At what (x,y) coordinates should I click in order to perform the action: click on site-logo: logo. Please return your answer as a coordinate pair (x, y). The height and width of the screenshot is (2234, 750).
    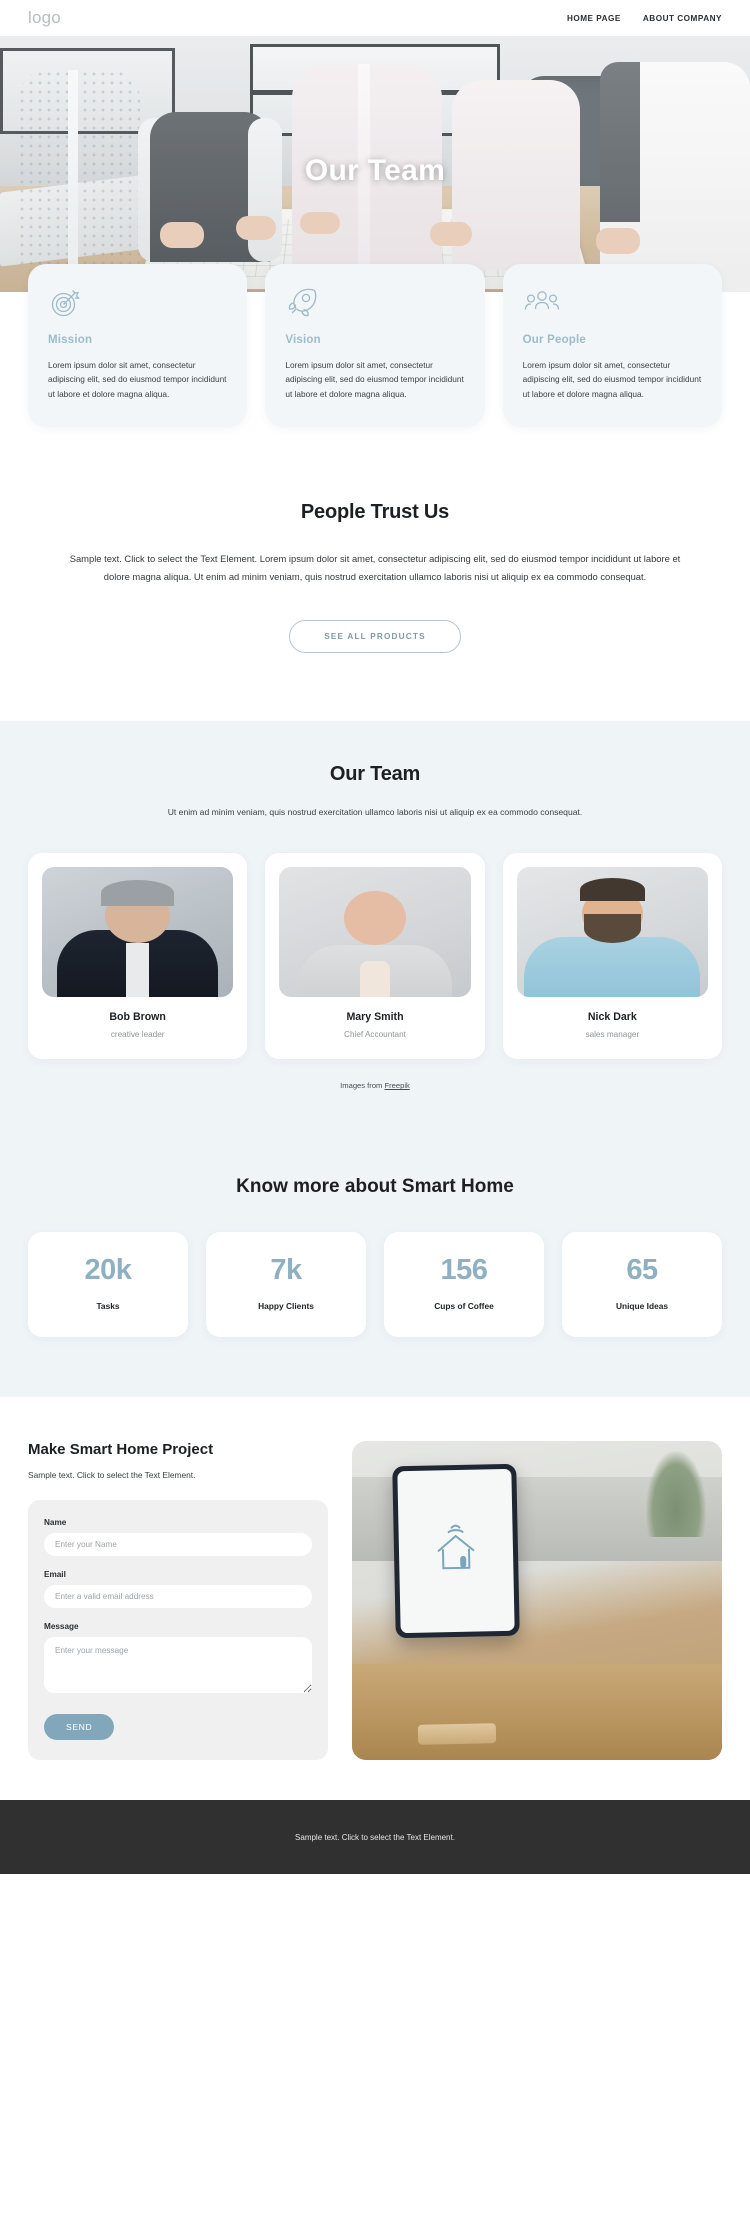
    Looking at the image, I should click on (44, 18).